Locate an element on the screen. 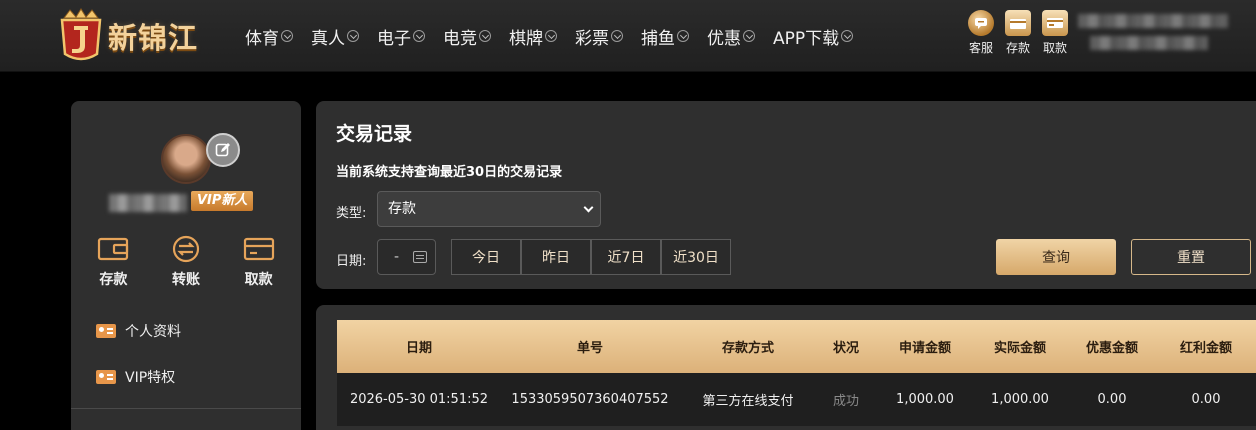  transfer-icon is located at coordinates (186, 249).